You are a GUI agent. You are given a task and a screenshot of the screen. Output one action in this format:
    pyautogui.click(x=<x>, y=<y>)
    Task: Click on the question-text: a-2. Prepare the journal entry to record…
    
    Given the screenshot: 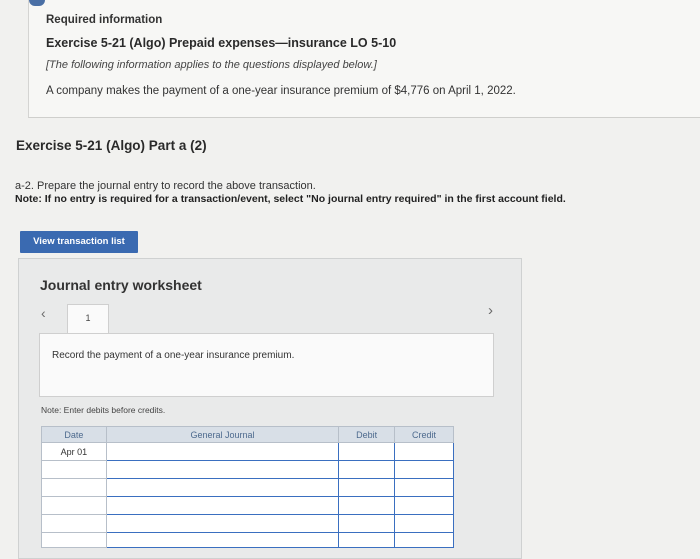 What is the action you would take?
    pyautogui.click(x=165, y=186)
    